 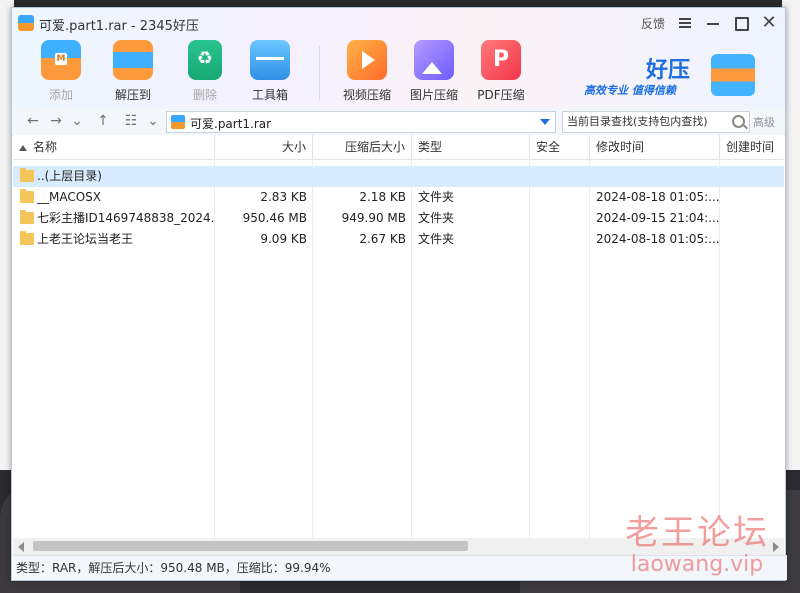 I want to click on path-bar: 可爱.part1.rar, so click(x=361, y=122).